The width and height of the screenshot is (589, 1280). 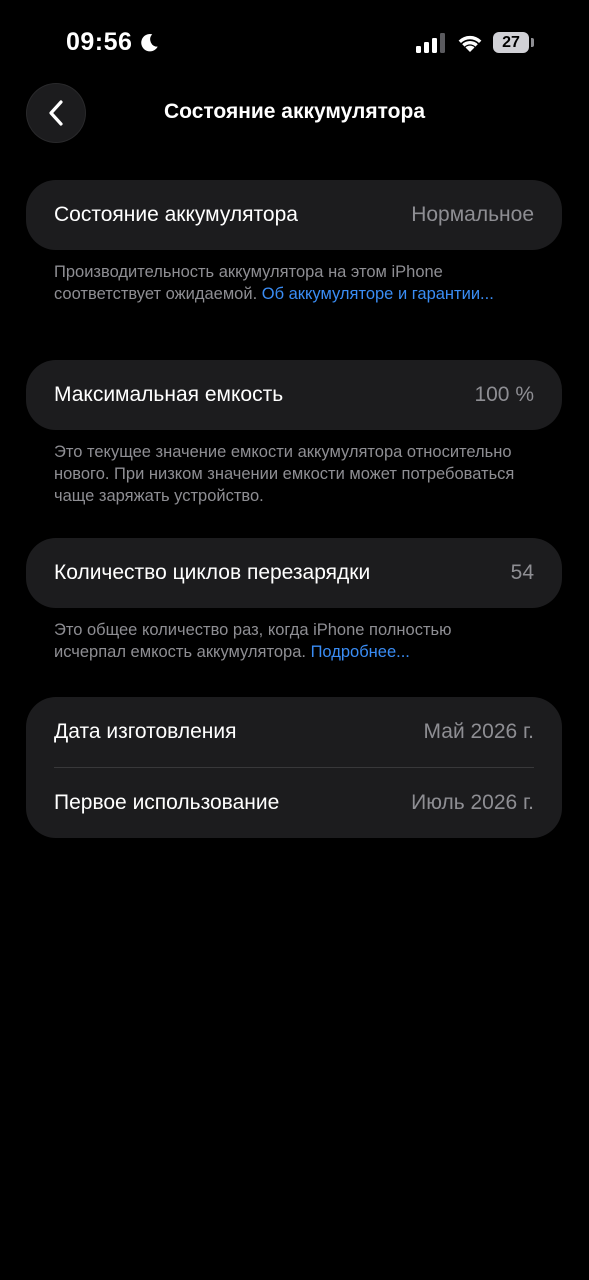 I want to click on battery-icon: 27, so click(x=511, y=42).